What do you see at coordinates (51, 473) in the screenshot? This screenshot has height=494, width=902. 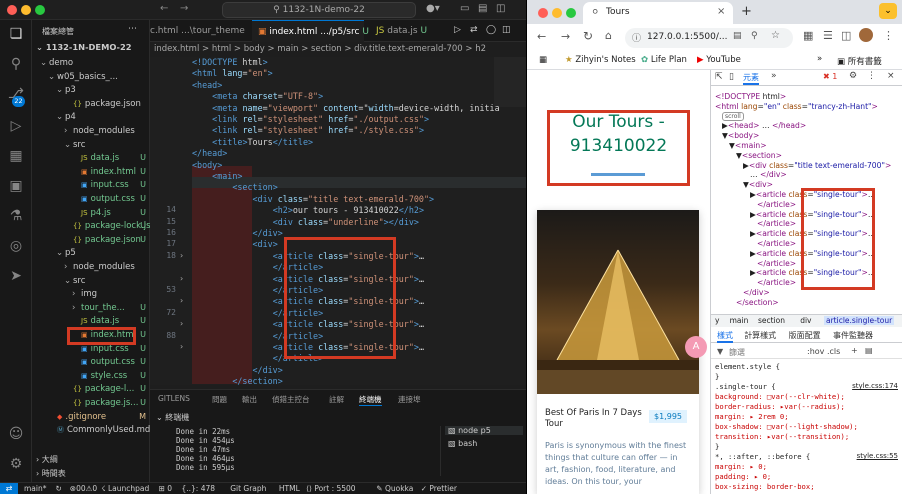 I see `timeline-section: › 時間表` at bounding box center [51, 473].